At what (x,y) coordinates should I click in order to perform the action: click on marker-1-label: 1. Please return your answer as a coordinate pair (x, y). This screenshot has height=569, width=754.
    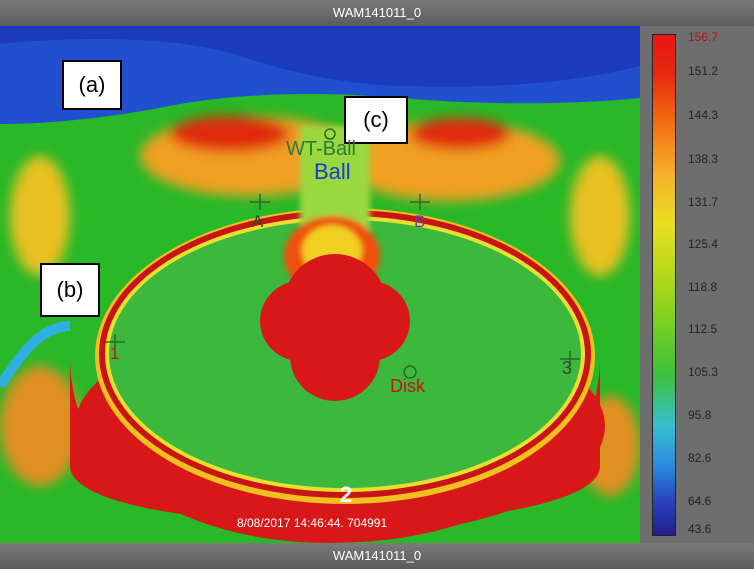
    Looking at the image, I should click on (115, 353).